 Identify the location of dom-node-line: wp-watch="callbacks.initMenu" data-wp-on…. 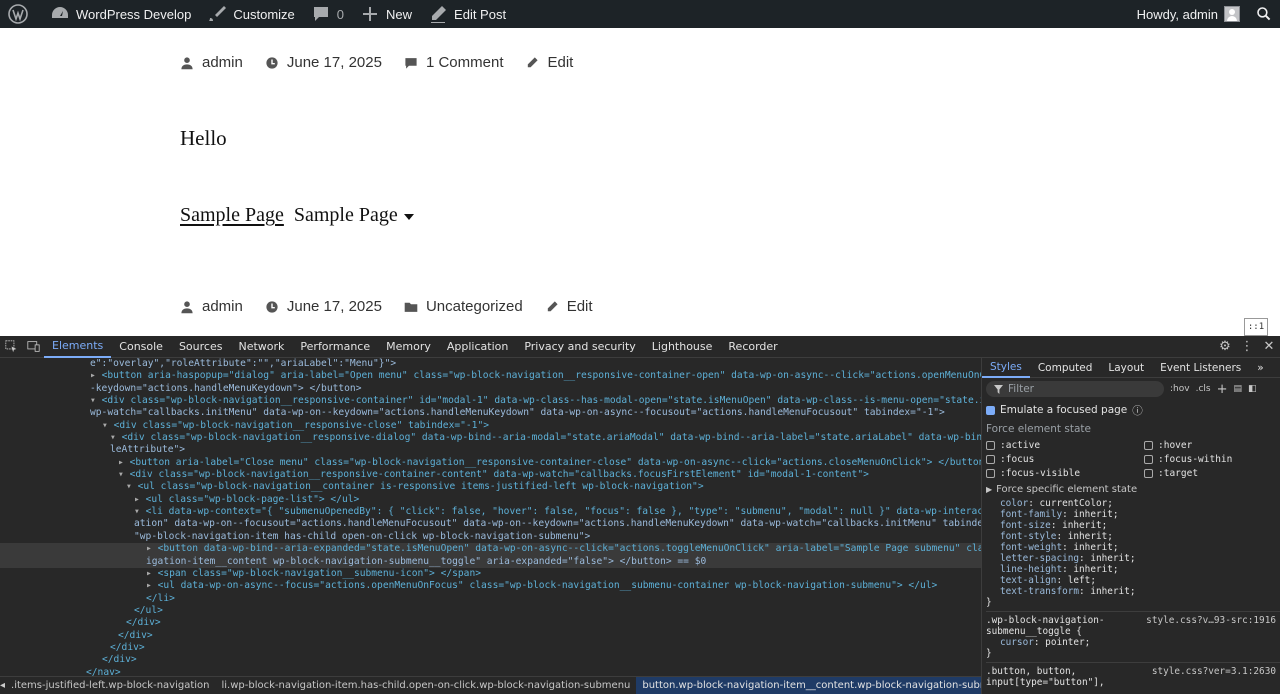
(490, 413).